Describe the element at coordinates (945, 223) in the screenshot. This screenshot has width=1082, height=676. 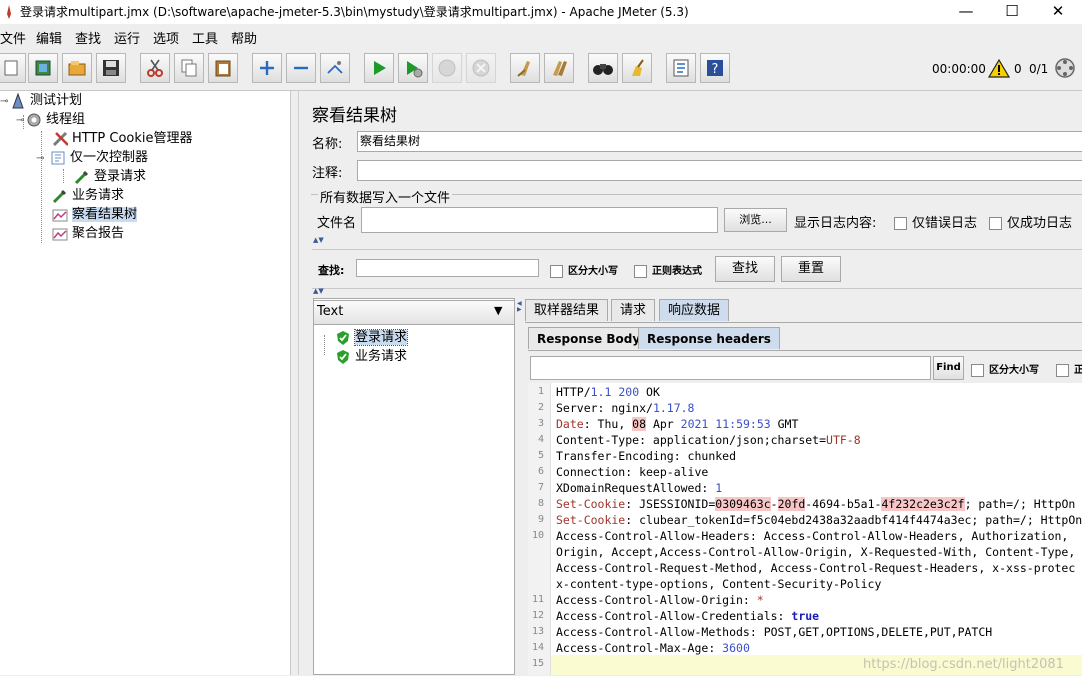
I see `errors-only-label: 仅错误日志` at that location.